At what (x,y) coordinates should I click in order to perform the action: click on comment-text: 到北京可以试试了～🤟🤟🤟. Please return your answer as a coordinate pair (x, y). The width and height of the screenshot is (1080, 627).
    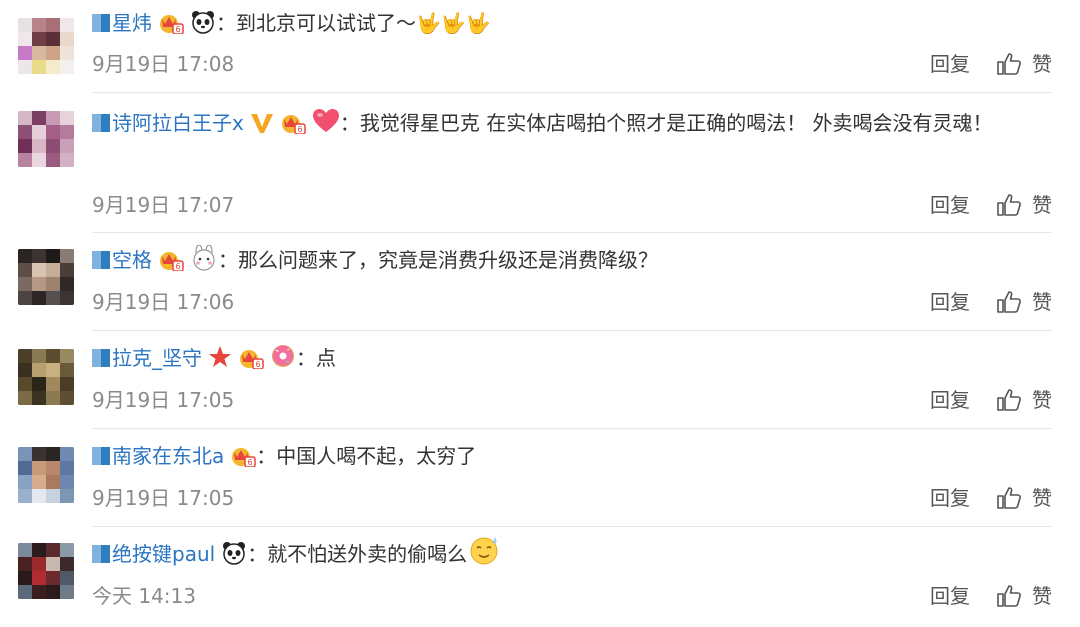
    Looking at the image, I should click on (363, 23).